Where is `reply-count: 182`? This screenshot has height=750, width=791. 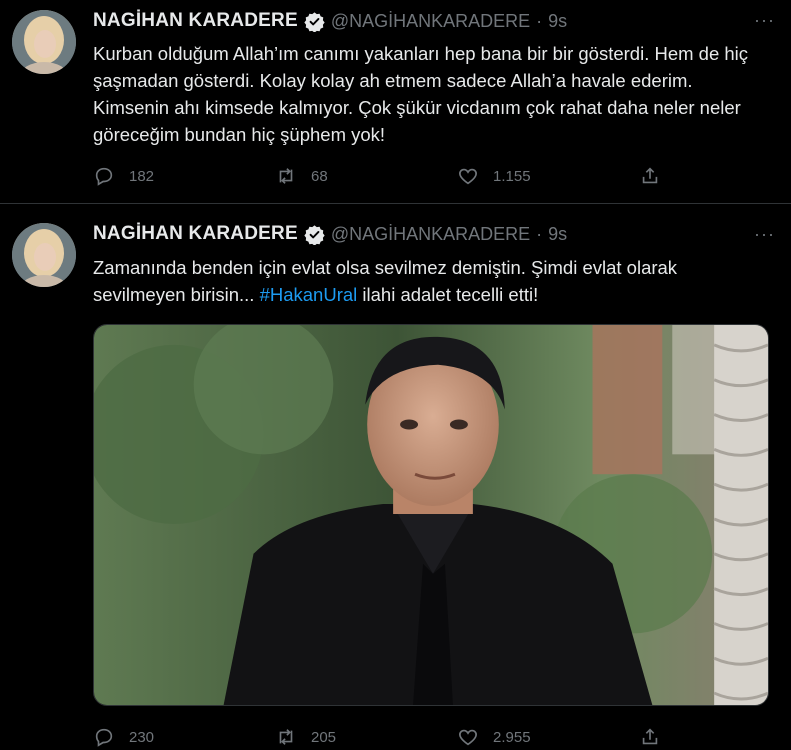 reply-count: 182 is located at coordinates (142, 176).